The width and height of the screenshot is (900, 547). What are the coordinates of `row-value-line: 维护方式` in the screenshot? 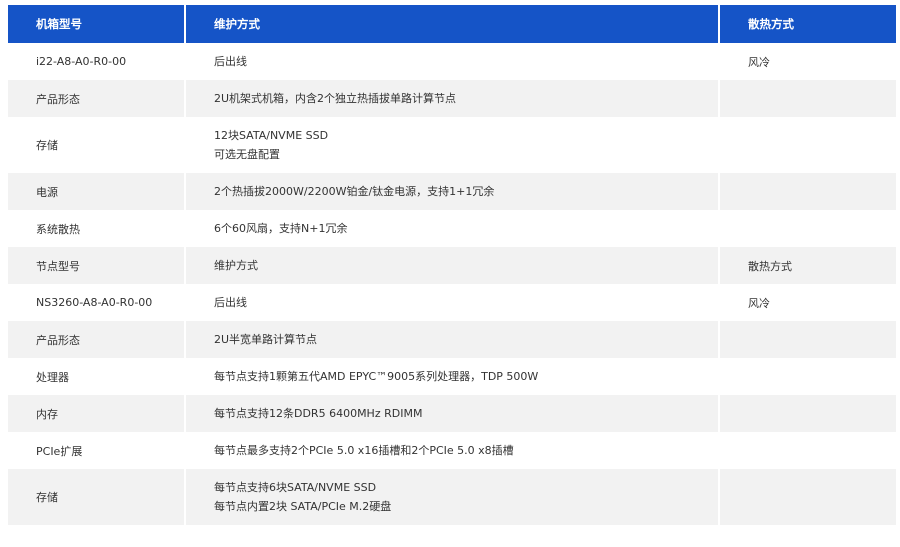 It's located at (236, 265).